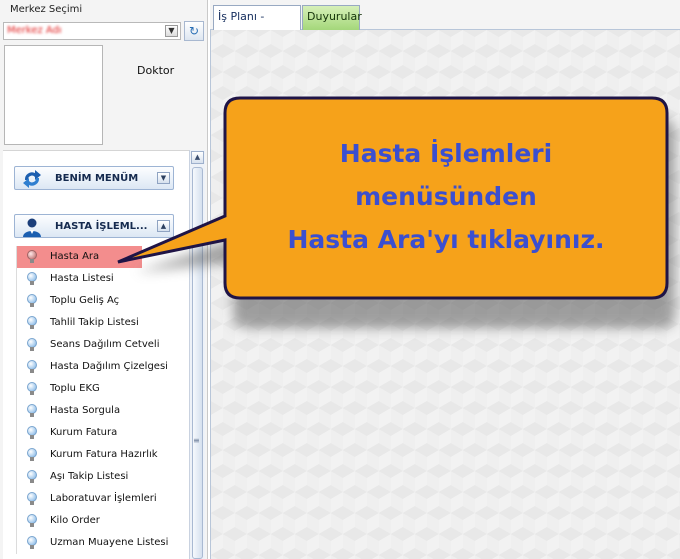 Image resolution: width=680 pixels, height=559 pixels. Describe the element at coordinates (75, 256) in the screenshot. I see `menu-item-label: Hasta Ara` at that location.